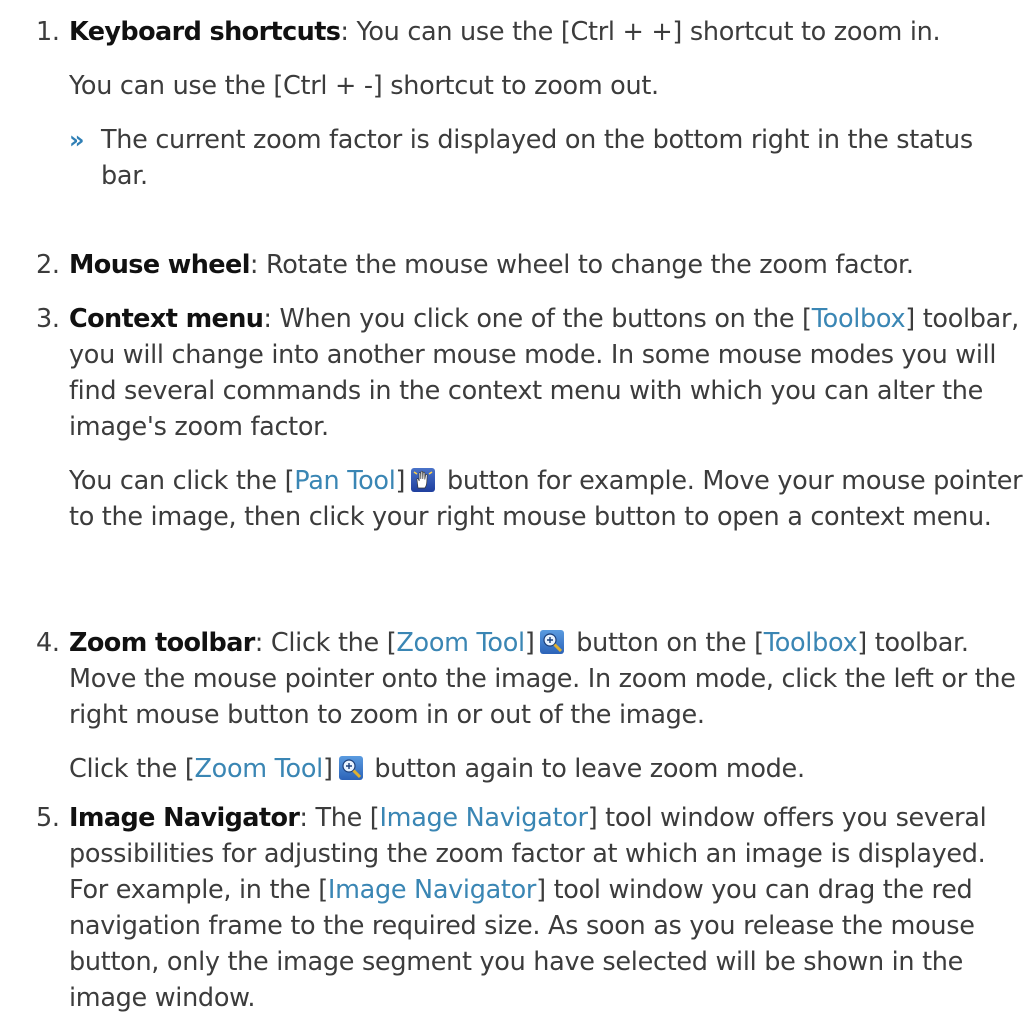 The width and height of the screenshot is (1031, 1016). I want to click on item-number: 5., so click(48, 818).